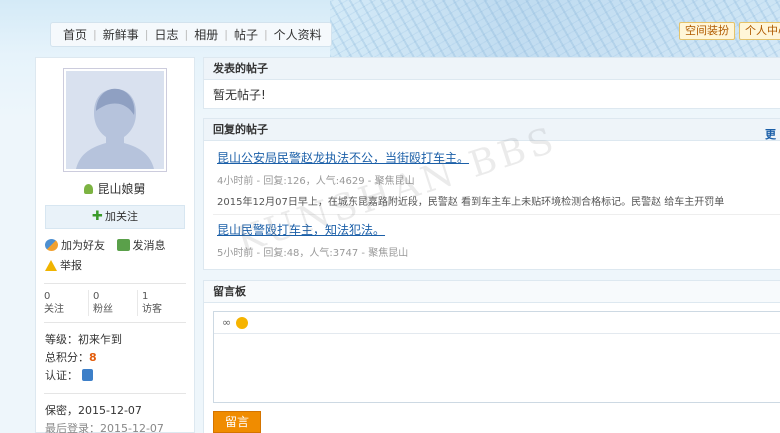 The height and width of the screenshot is (433, 780). What do you see at coordinates (242, 322) in the screenshot?
I see `emoji-icon` at bounding box center [242, 322].